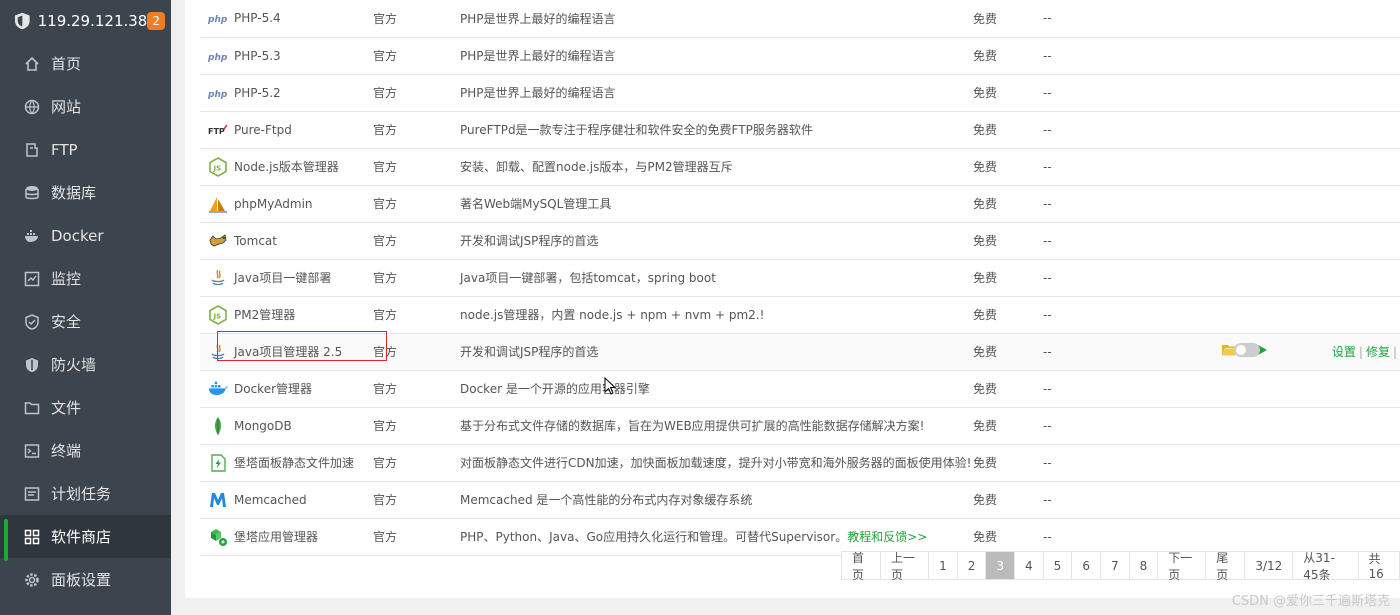  Describe the element at coordinates (217, 316) in the screenshot. I see `svg-text: JS` at that location.